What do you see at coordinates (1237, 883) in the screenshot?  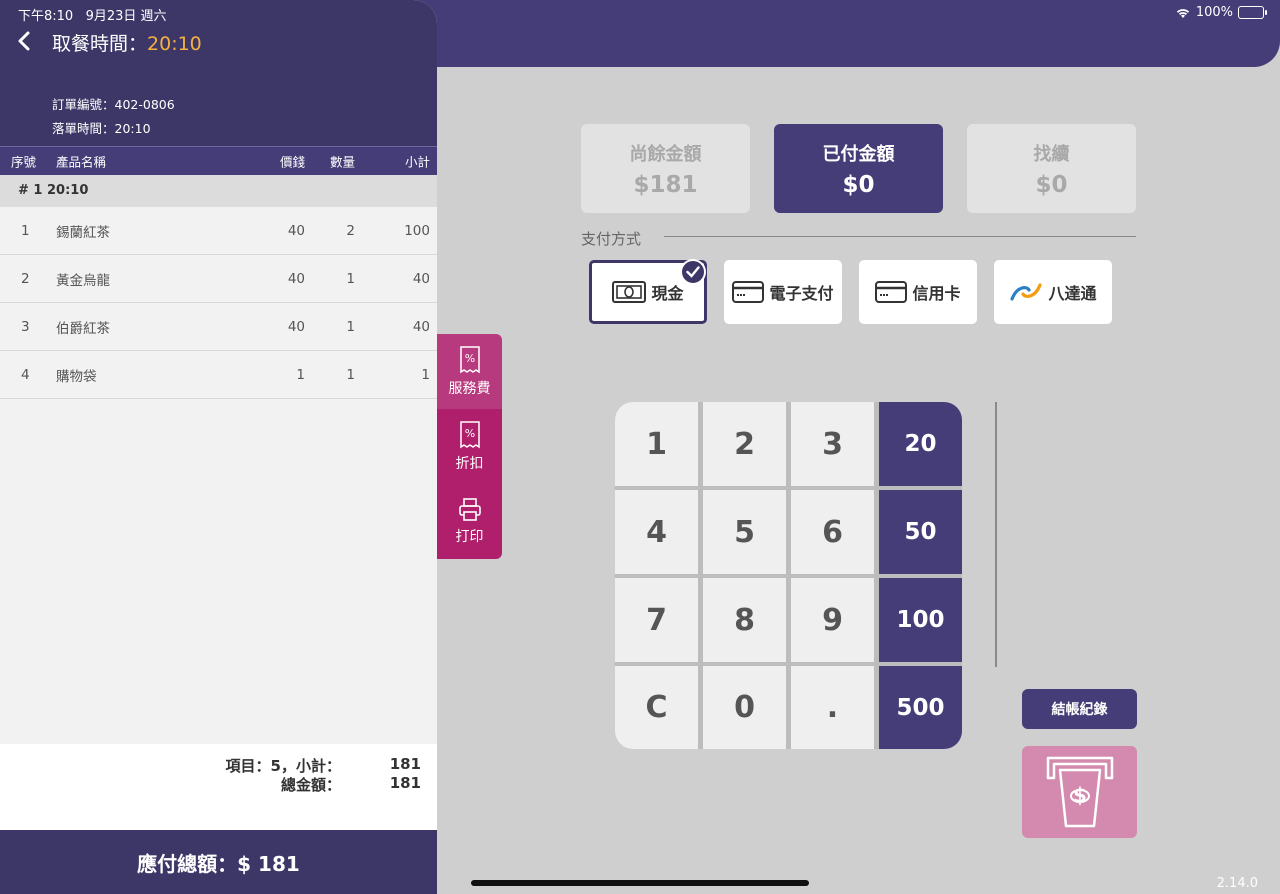 I see `app-version: 2.14.0` at bounding box center [1237, 883].